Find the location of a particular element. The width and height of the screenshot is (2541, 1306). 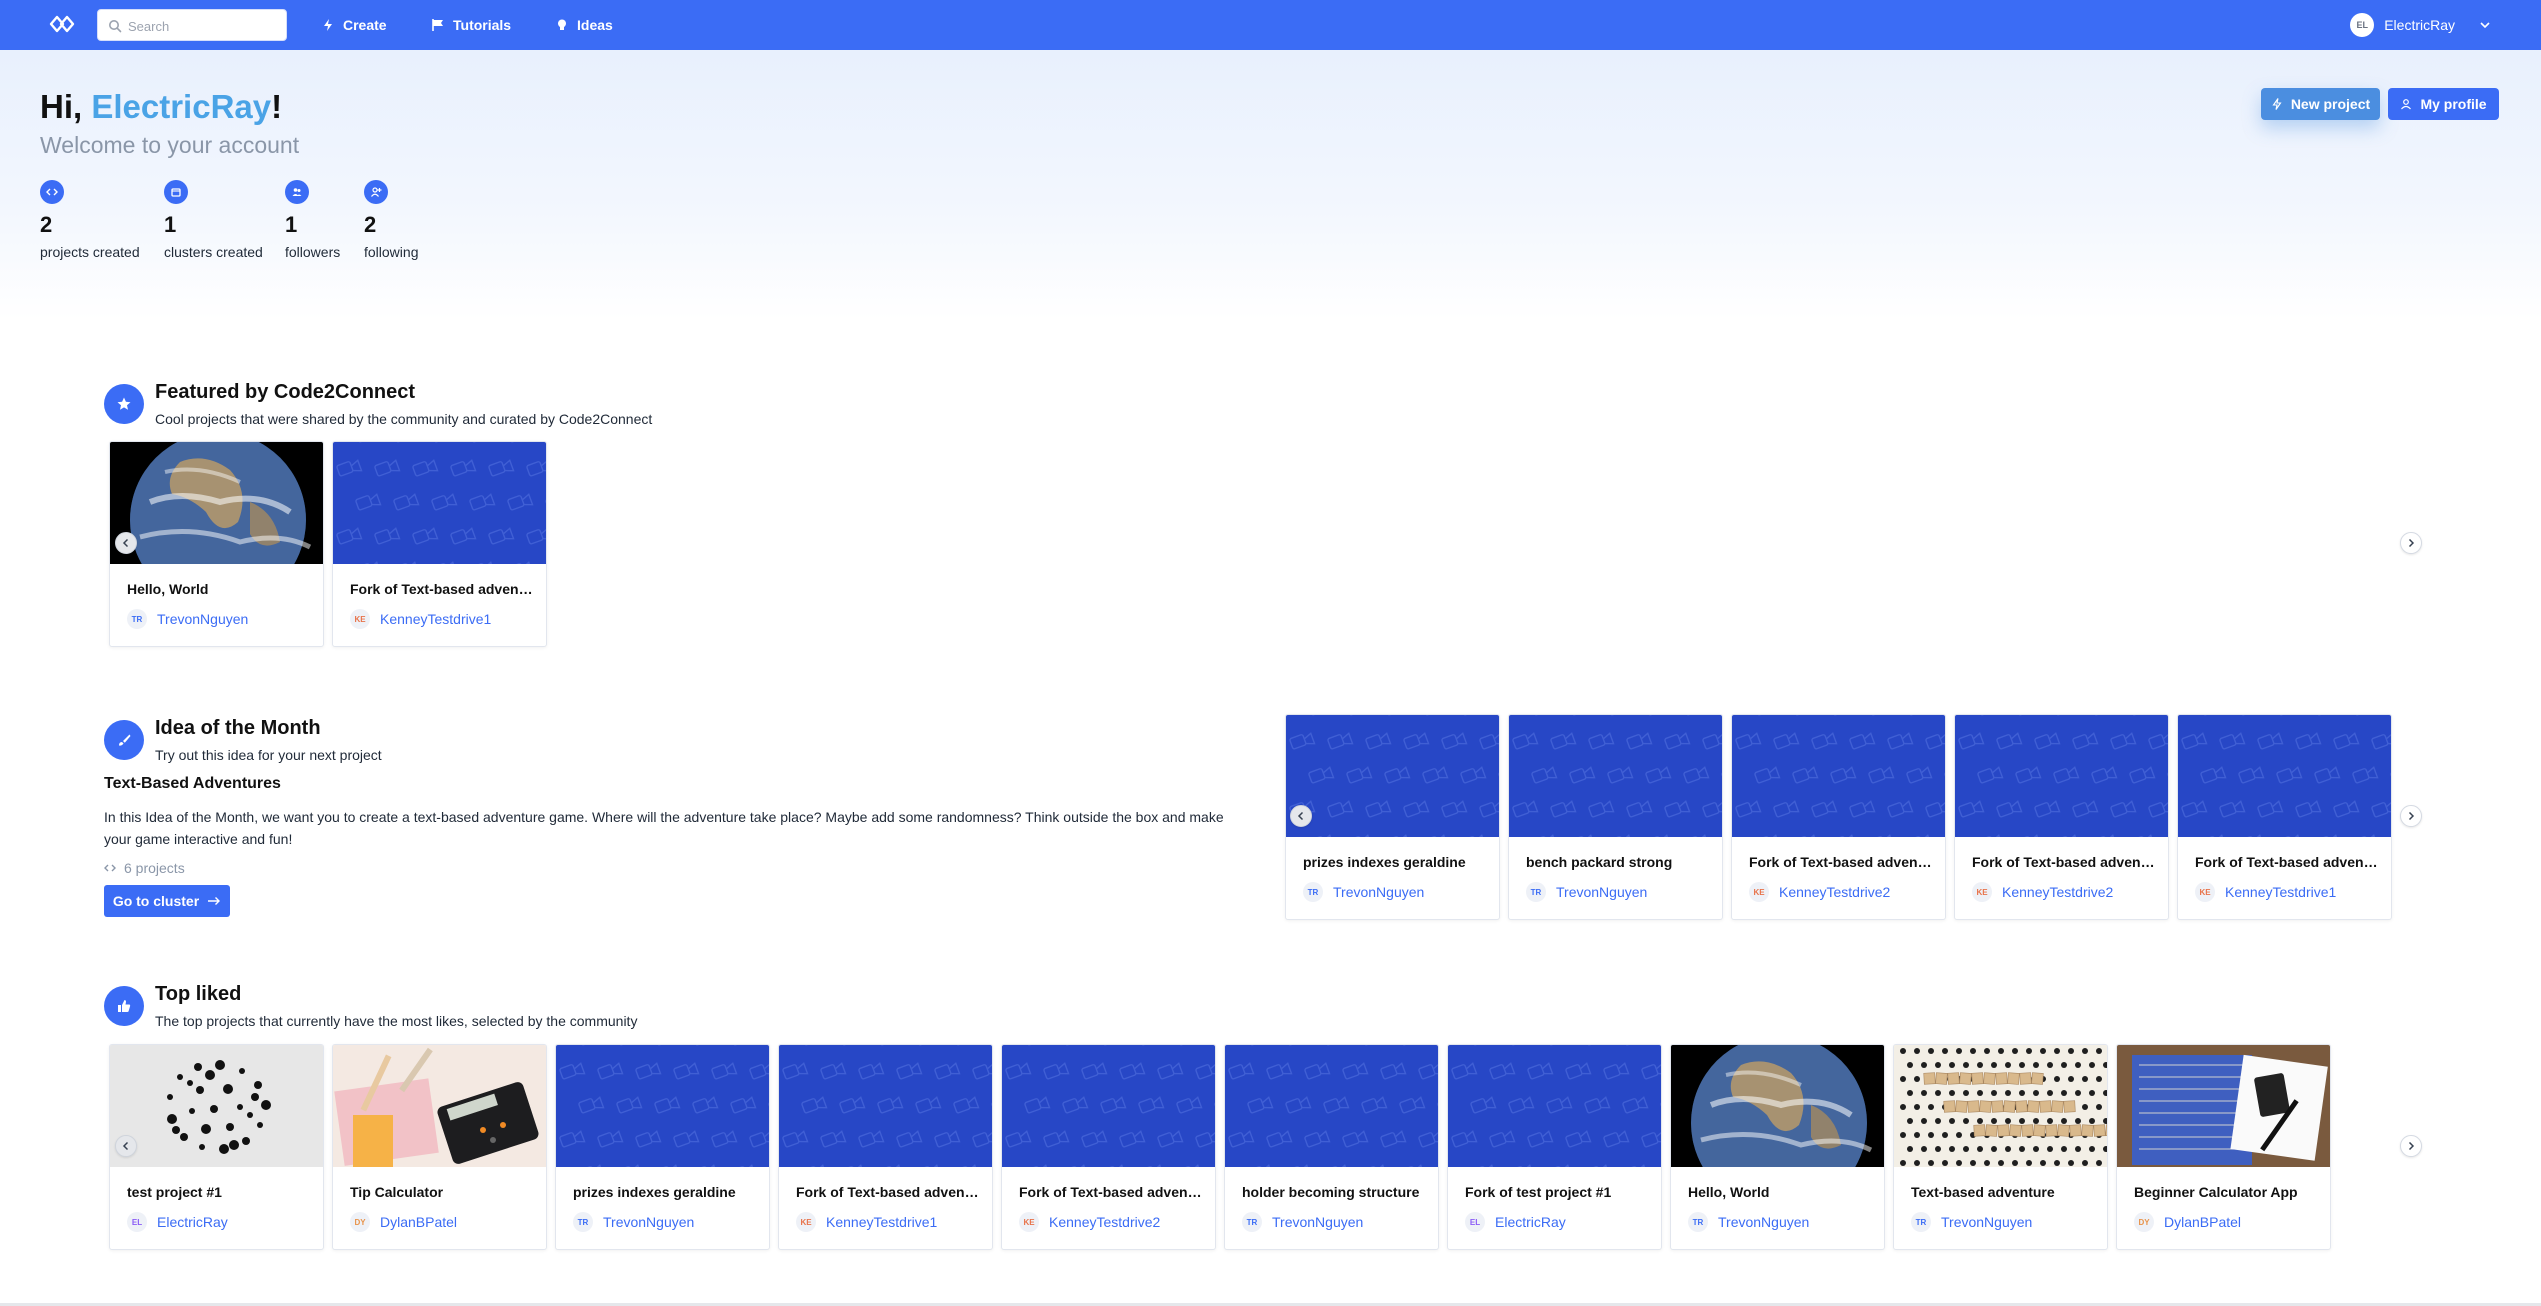

nav-create-label: Create is located at coordinates (365, 25).